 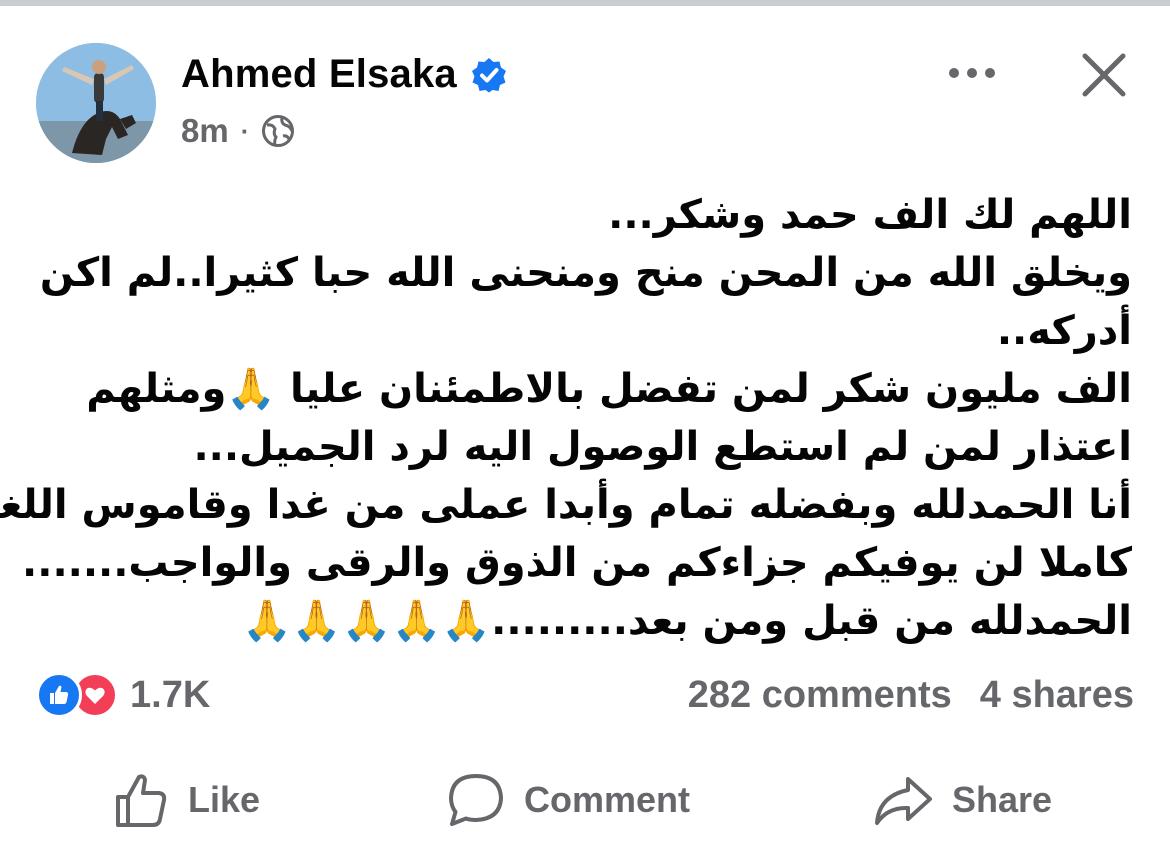 I want to click on more-options-button, so click(x=972, y=73).